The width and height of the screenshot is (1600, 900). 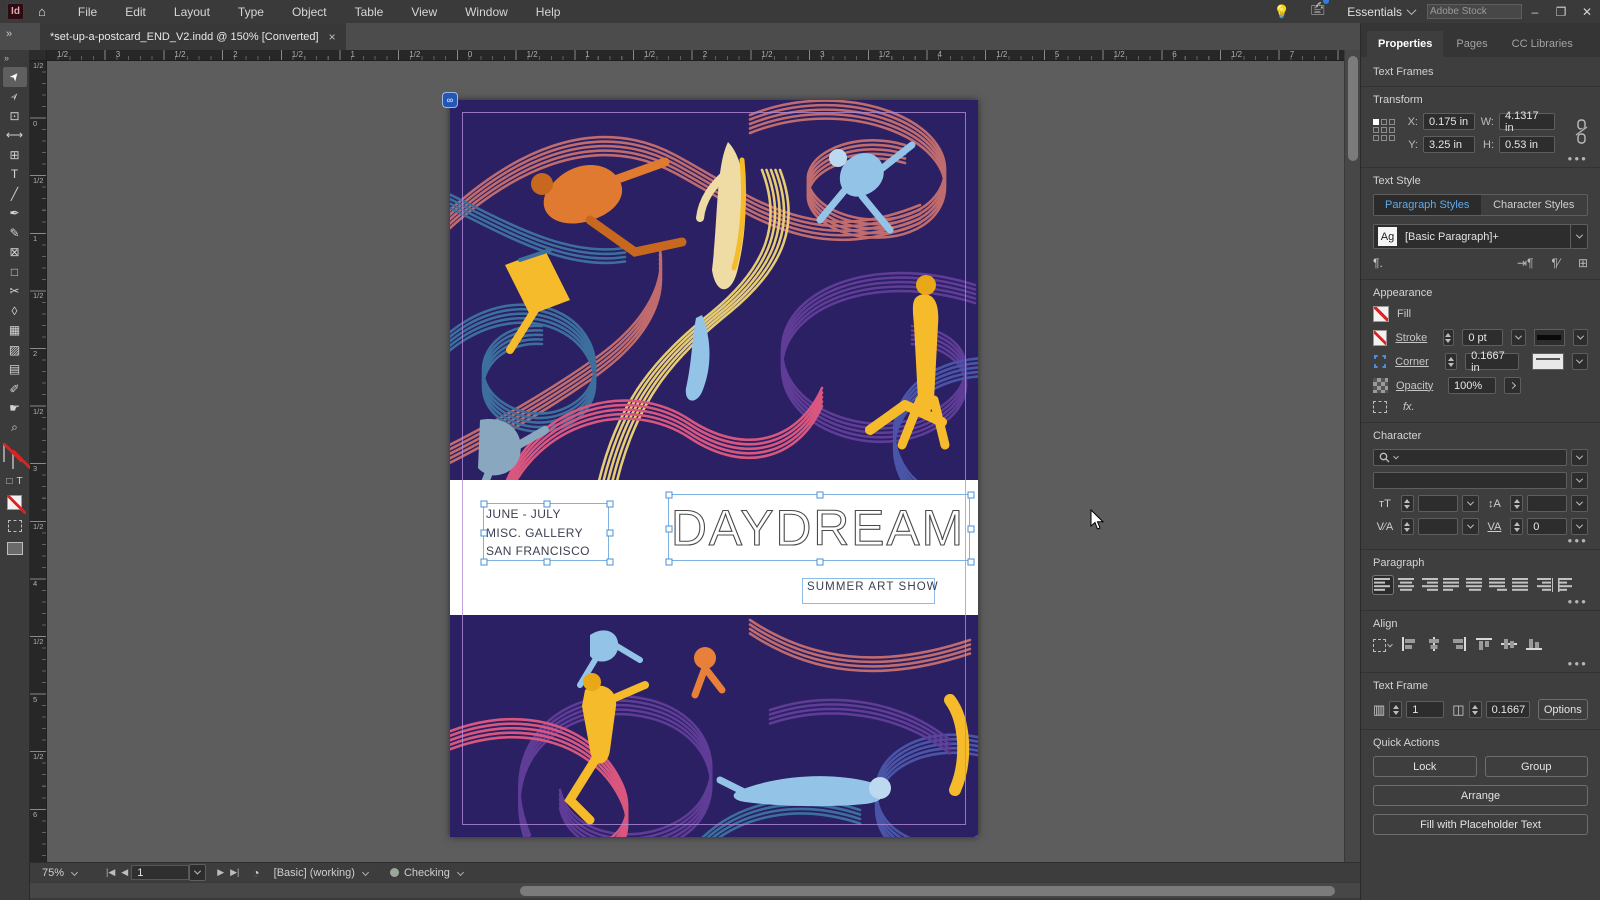 What do you see at coordinates (15, 311) in the screenshot?
I see `free-transform-tool: ◊` at bounding box center [15, 311].